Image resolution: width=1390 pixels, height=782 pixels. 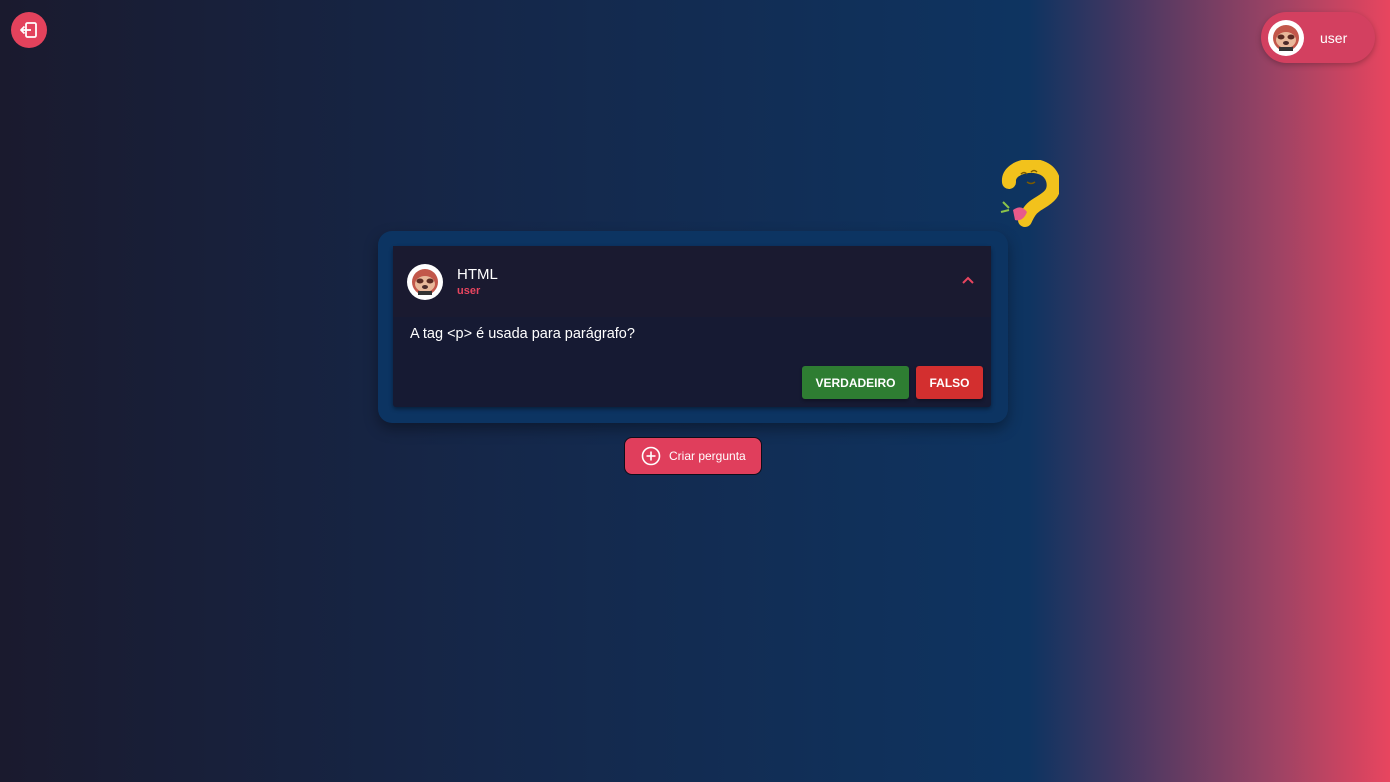 I want to click on user-name: user, so click(x=1334, y=37).